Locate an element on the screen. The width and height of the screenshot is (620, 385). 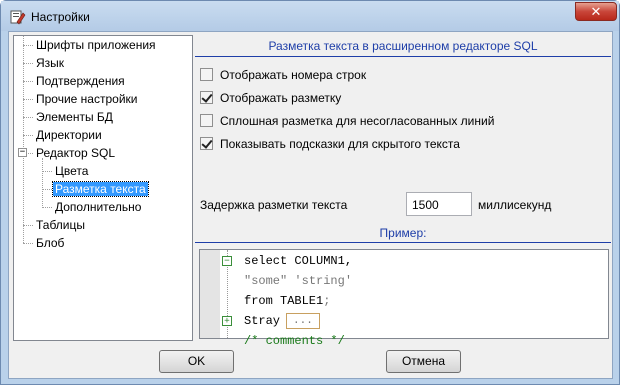
tree-item-sql-editor: Редактор SQL is located at coordinates (75, 153).